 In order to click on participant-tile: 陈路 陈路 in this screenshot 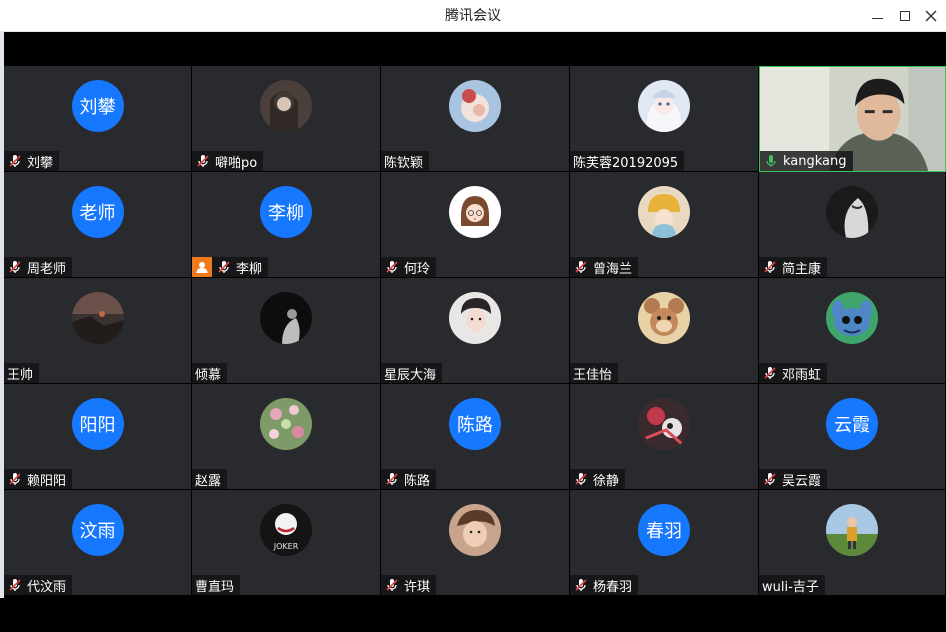, I will do `click(475, 437)`.